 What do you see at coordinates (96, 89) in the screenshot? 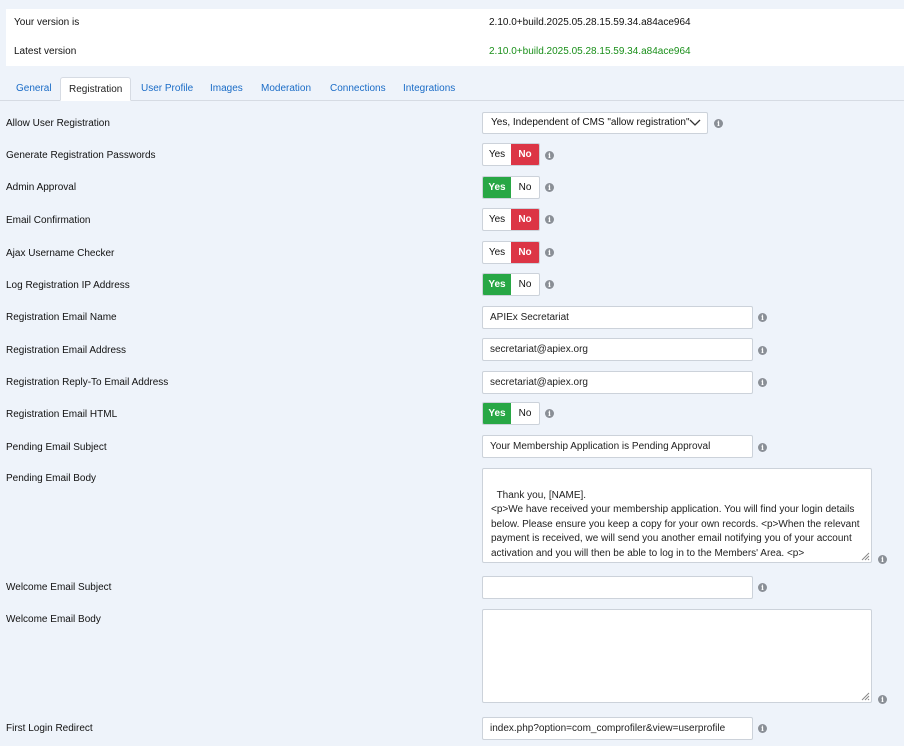
I see `tab-registration: Registration` at bounding box center [96, 89].